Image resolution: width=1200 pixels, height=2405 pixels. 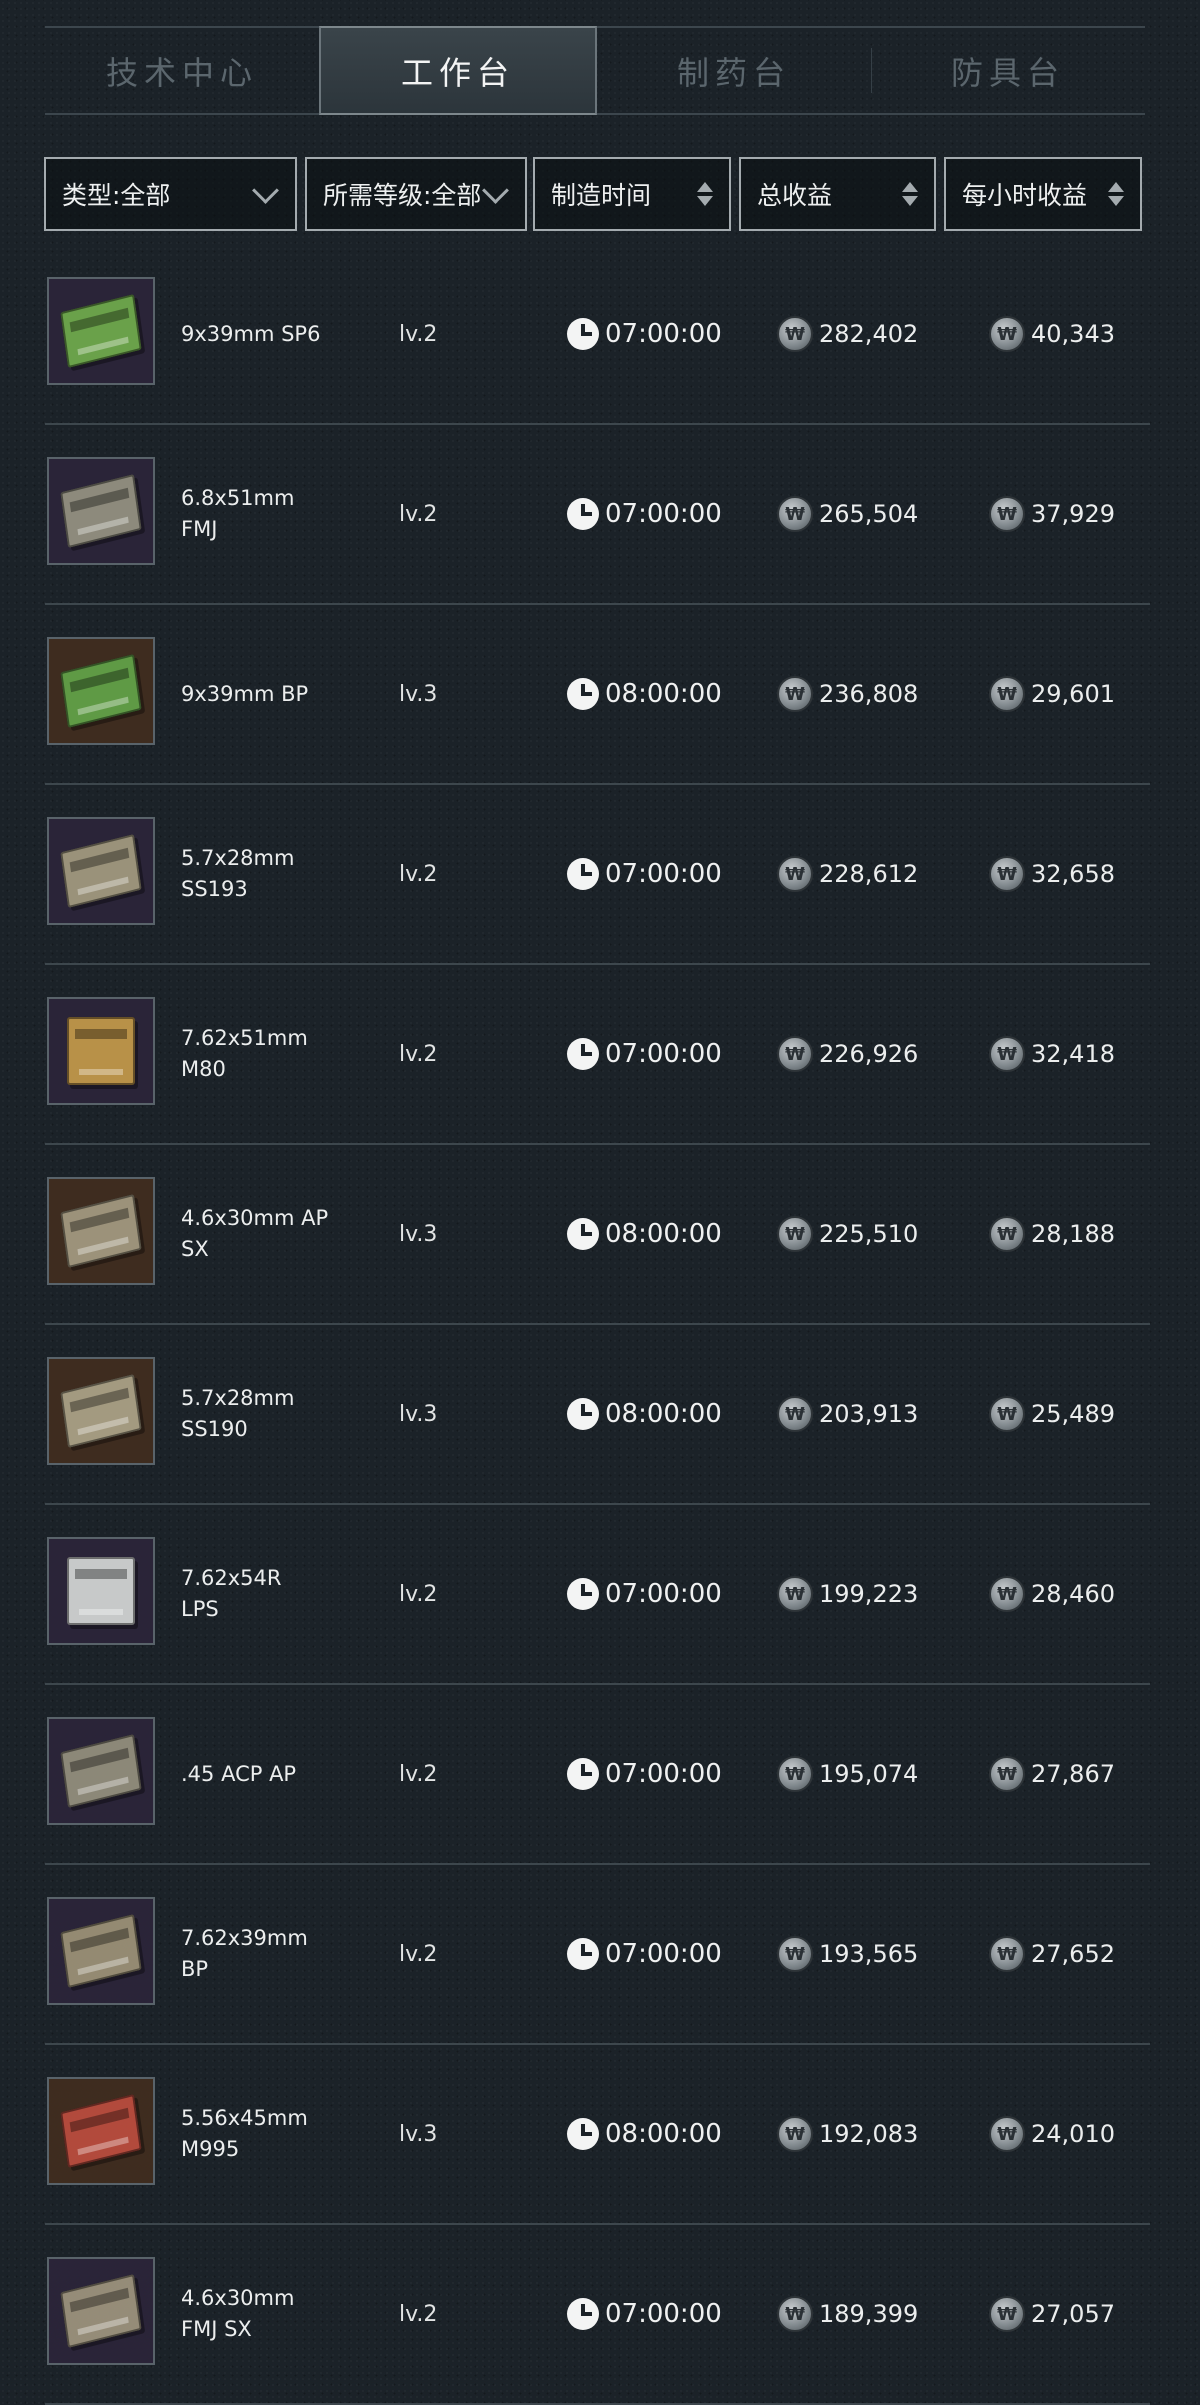 What do you see at coordinates (1008, 70) in the screenshot?
I see `tab-armor-bench: 防具台` at bounding box center [1008, 70].